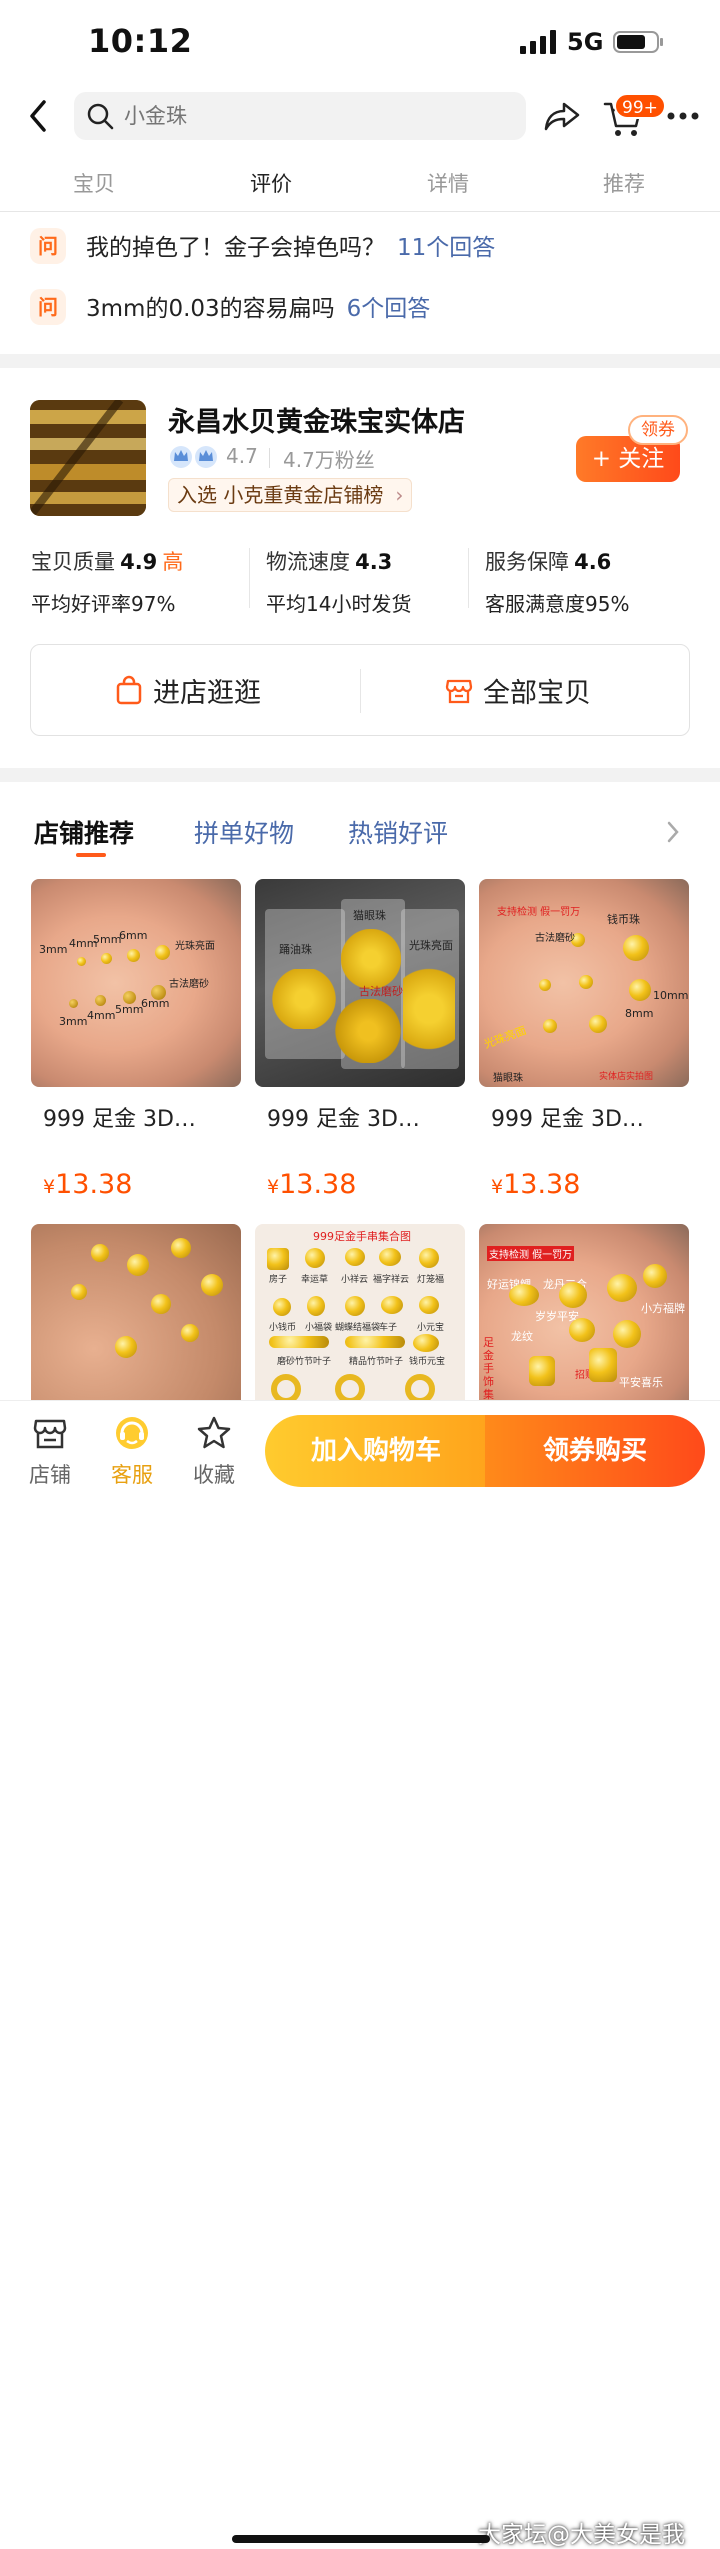  What do you see at coordinates (103, 604) in the screenshot?
I see `metric-sub: 平均好评率97%` at bounding box center [103, 604].